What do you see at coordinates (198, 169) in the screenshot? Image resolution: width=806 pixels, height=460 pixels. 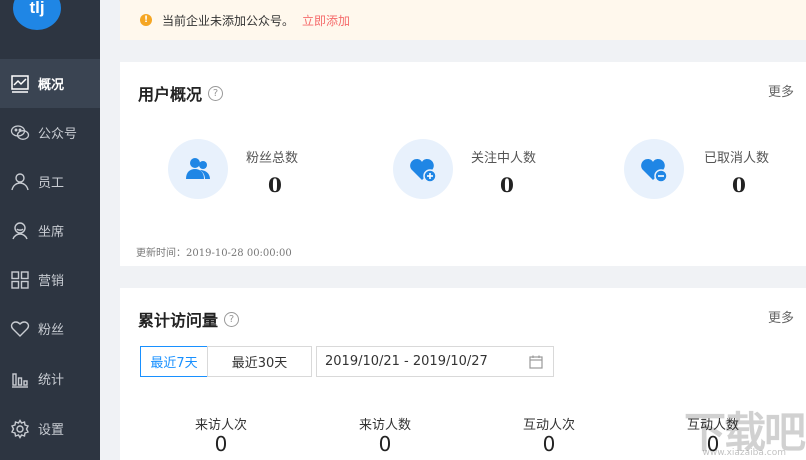 I see `users-icon` at bounding box center [198, 169].